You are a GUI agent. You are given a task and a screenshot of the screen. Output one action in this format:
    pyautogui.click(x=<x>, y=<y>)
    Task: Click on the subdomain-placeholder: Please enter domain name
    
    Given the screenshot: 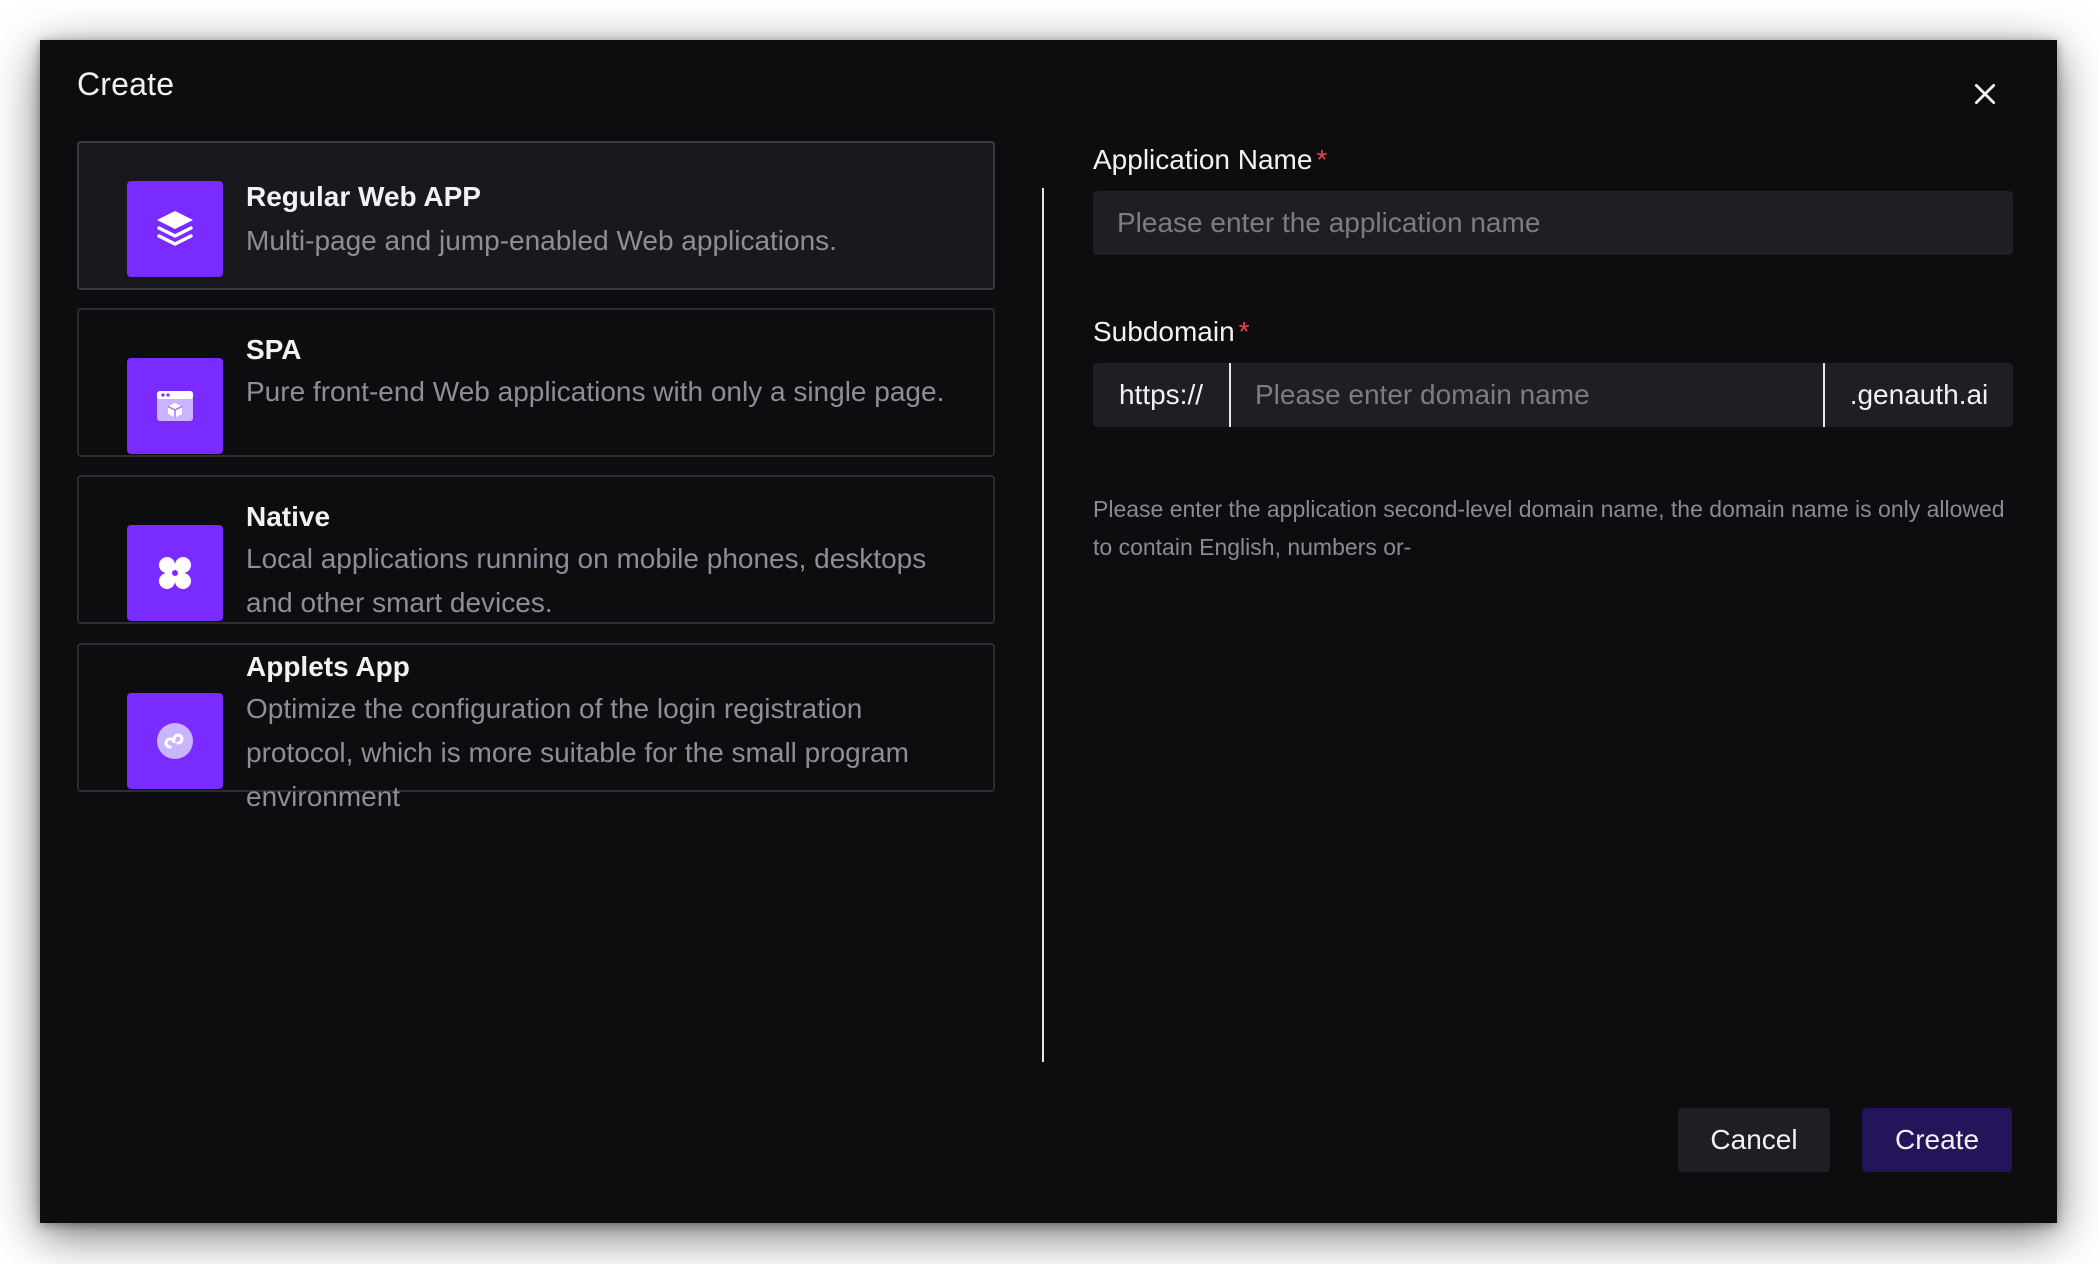 What is the action you would take?
    pyautogui.click(x=1422, y=394)
    